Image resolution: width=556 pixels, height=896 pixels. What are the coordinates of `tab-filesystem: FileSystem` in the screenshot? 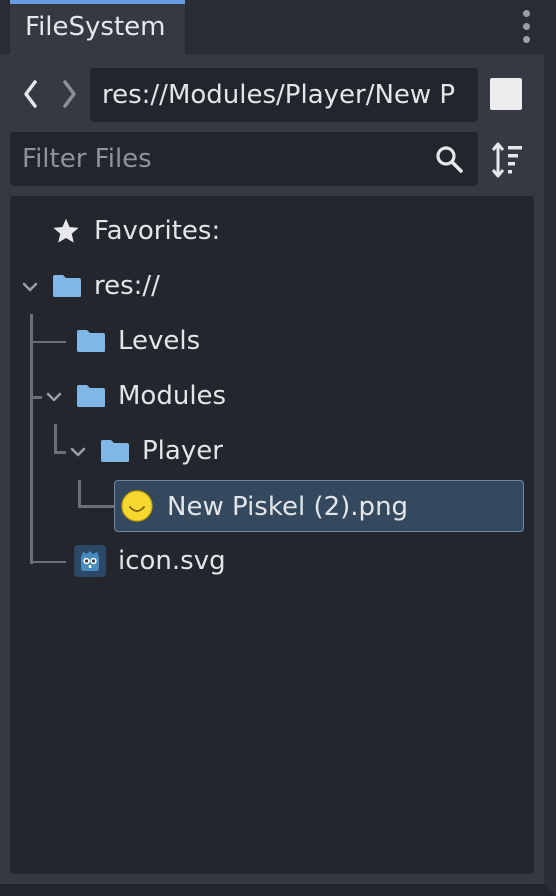 It's located at (97, 27).